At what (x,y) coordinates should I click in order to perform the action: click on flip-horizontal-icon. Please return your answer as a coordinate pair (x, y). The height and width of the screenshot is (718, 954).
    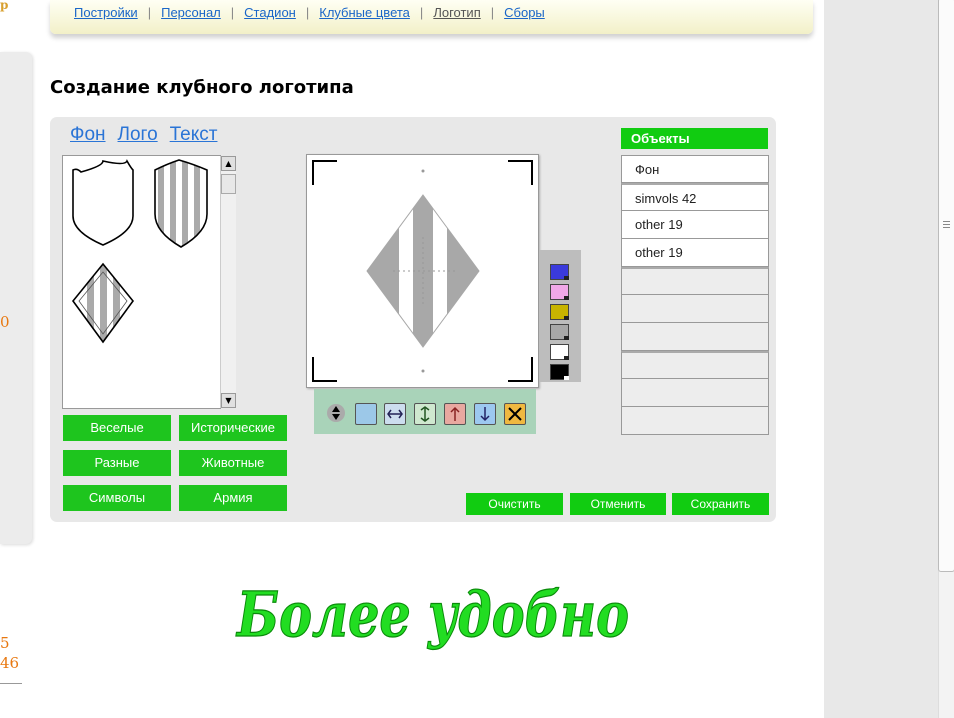
    Looking at the image, I should click on (395, 414).